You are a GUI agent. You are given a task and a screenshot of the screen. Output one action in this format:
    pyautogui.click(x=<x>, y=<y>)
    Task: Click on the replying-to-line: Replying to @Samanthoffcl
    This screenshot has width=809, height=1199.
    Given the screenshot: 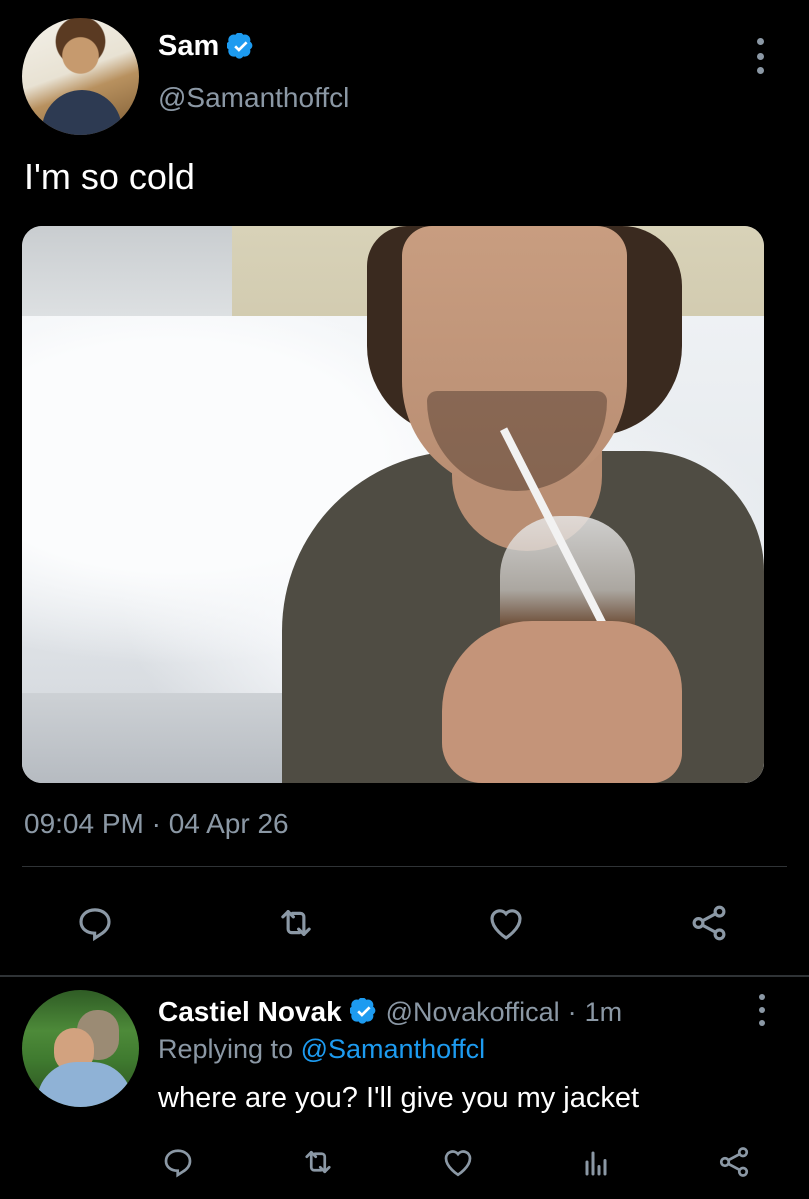 What is the action you would take?
    pyautogui.click(x=321, y=1049)
    